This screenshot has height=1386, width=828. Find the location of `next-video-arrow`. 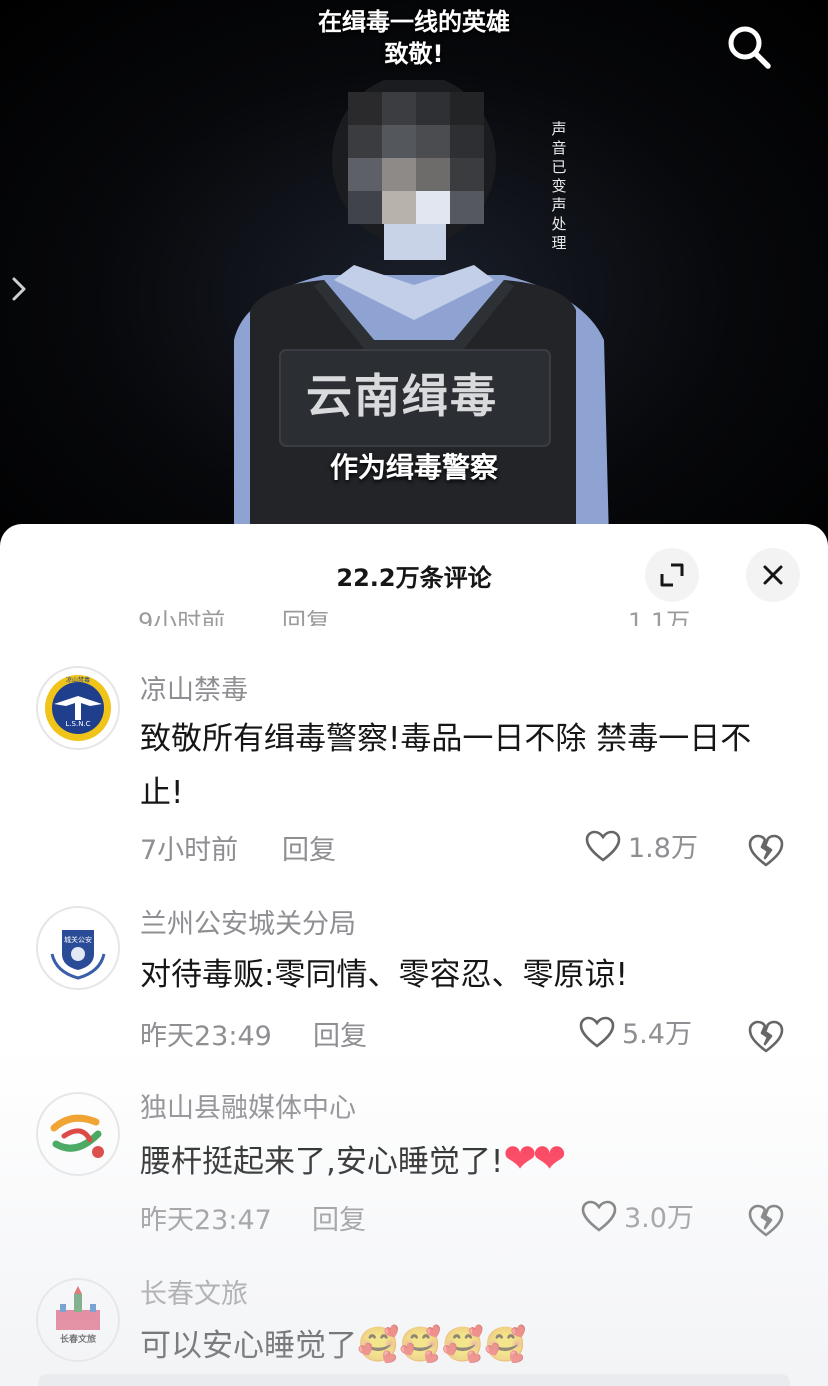

next-video-arrow is located at coordinates (19, 289).